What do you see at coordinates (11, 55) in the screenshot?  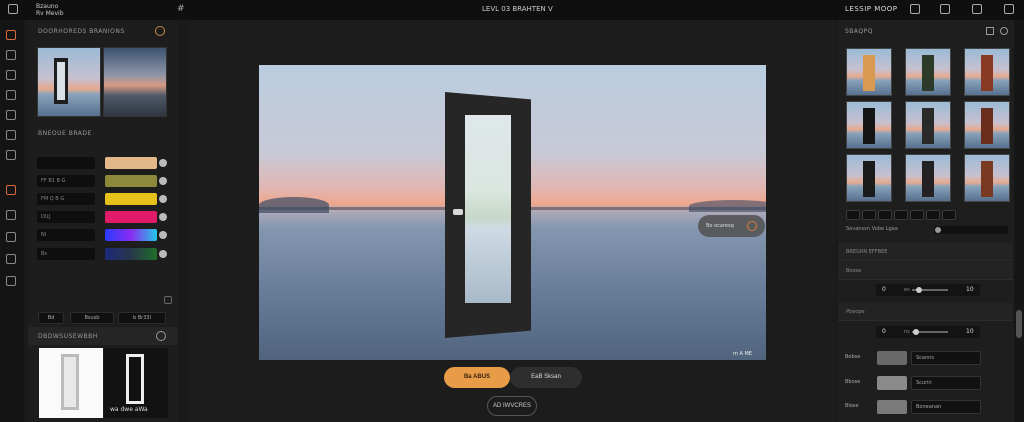 I see `crop-tool-icon` at bounding box center [11, 55].